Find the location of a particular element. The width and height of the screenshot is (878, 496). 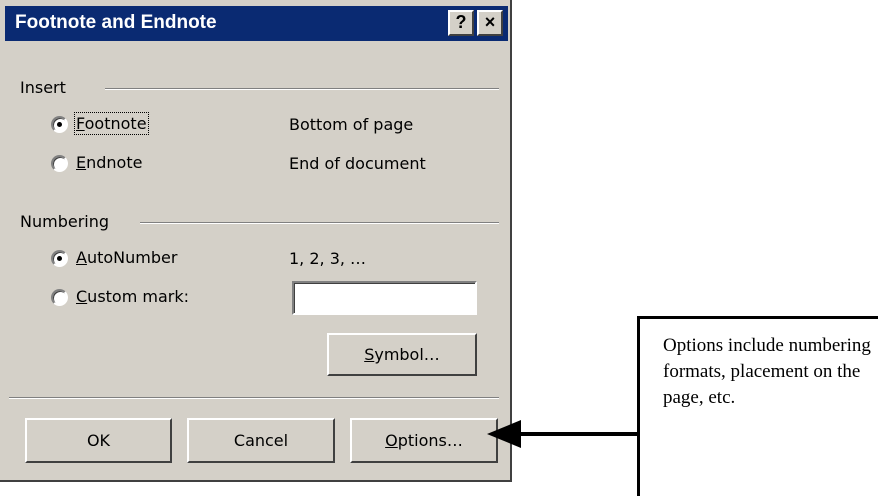

callout-arrow-head is located at coordinates (504, 434).